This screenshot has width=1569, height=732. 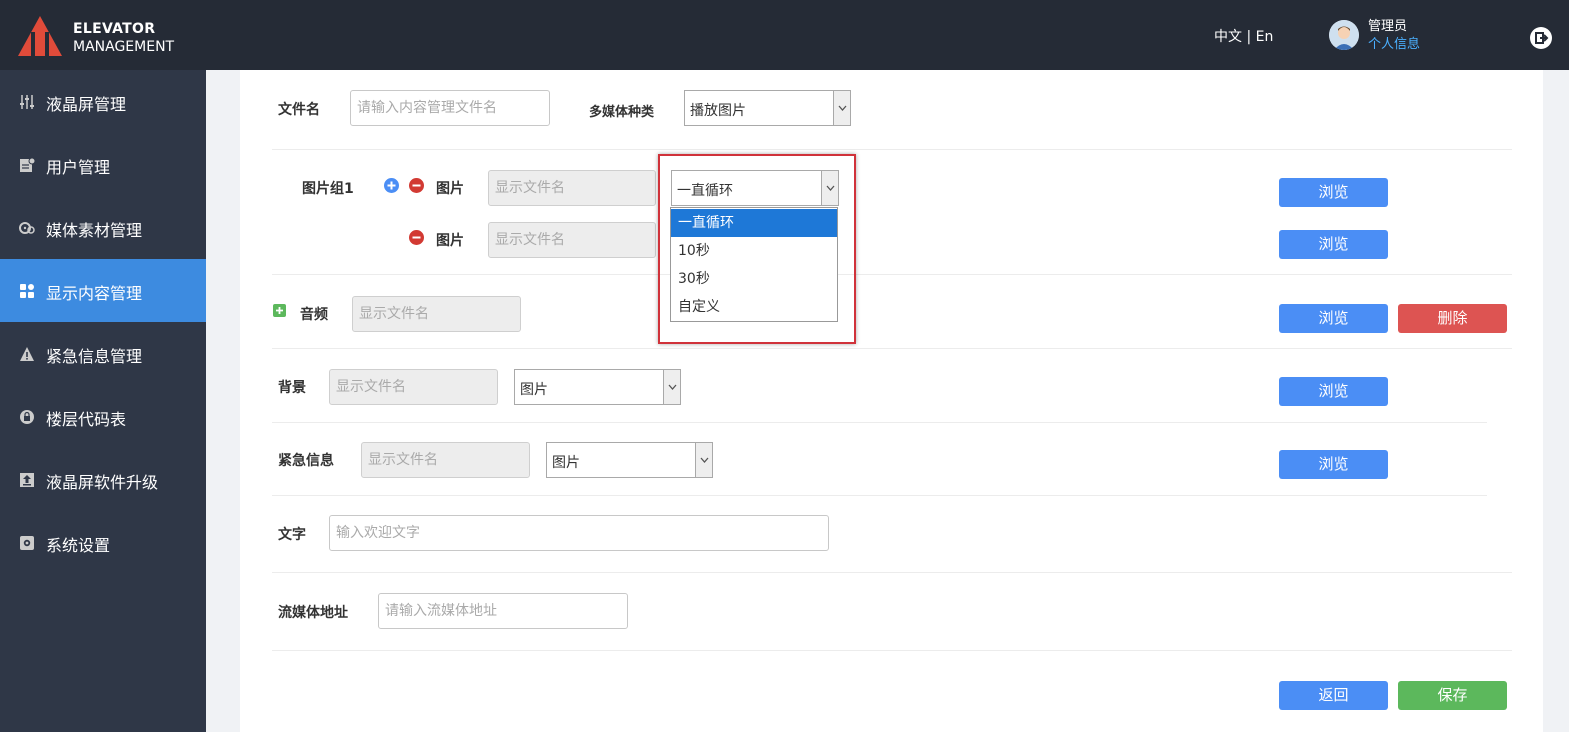 What do you see at coordinates (314, 315) in the screenshot?
I see `audio-label: 音频` at bounding box center [314, 315].